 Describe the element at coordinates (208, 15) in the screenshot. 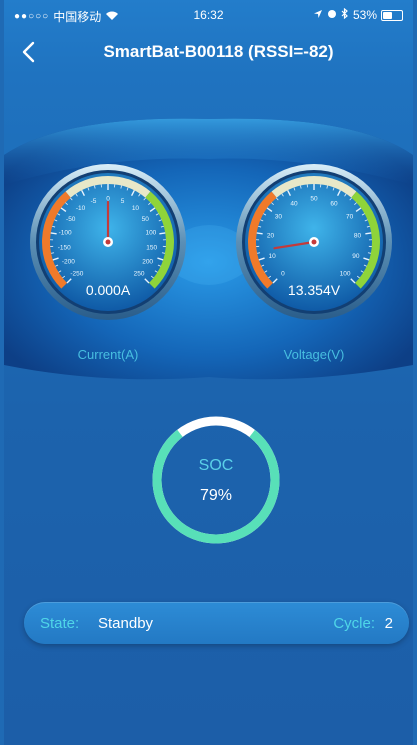

I see `status-bar: ●●○○○ 中国移动 16:32 53%` at that location.